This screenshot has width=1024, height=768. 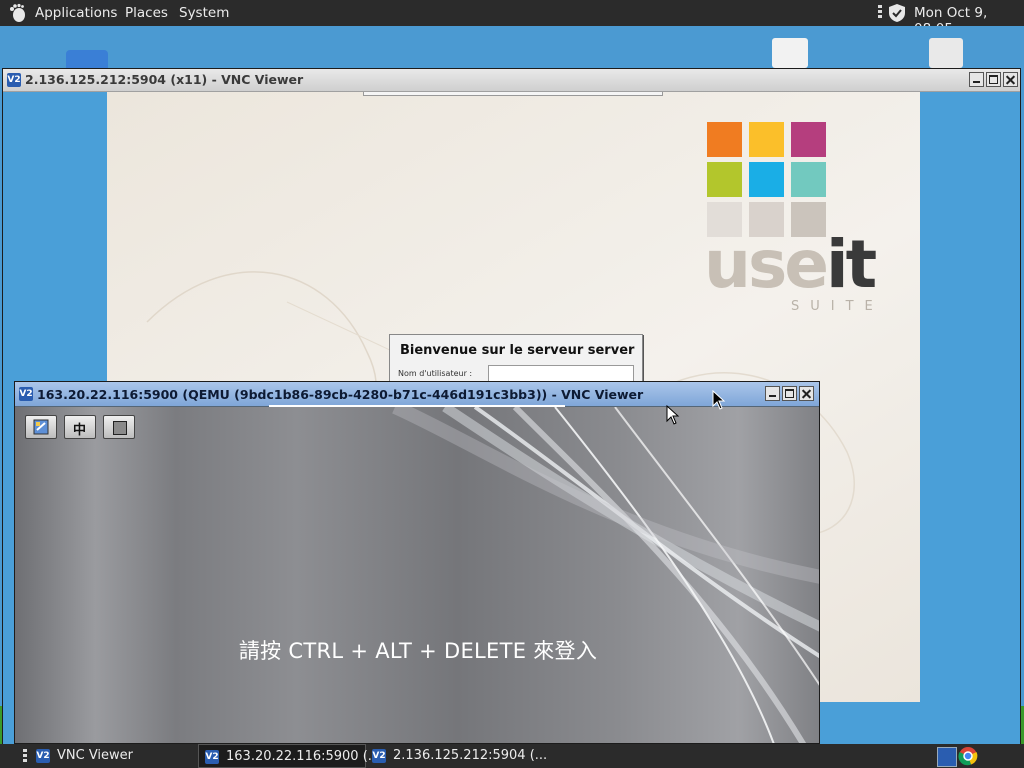 I want to click on menu-applications: Applications, so click(x=76, y=13).